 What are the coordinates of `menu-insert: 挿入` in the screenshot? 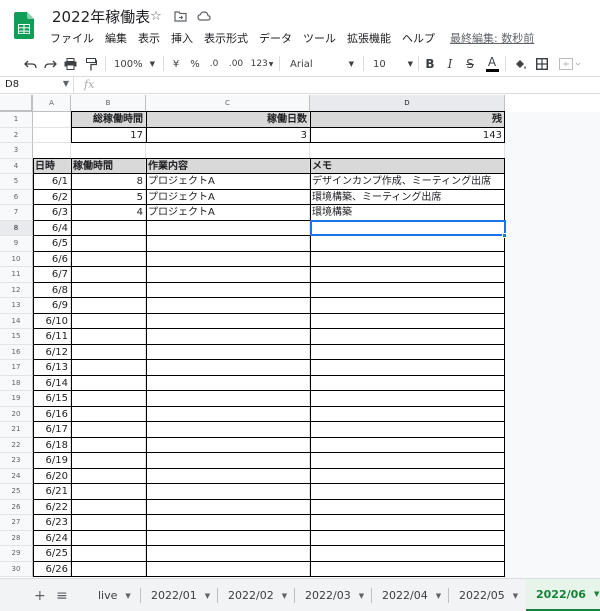 It's located at (182, 38).